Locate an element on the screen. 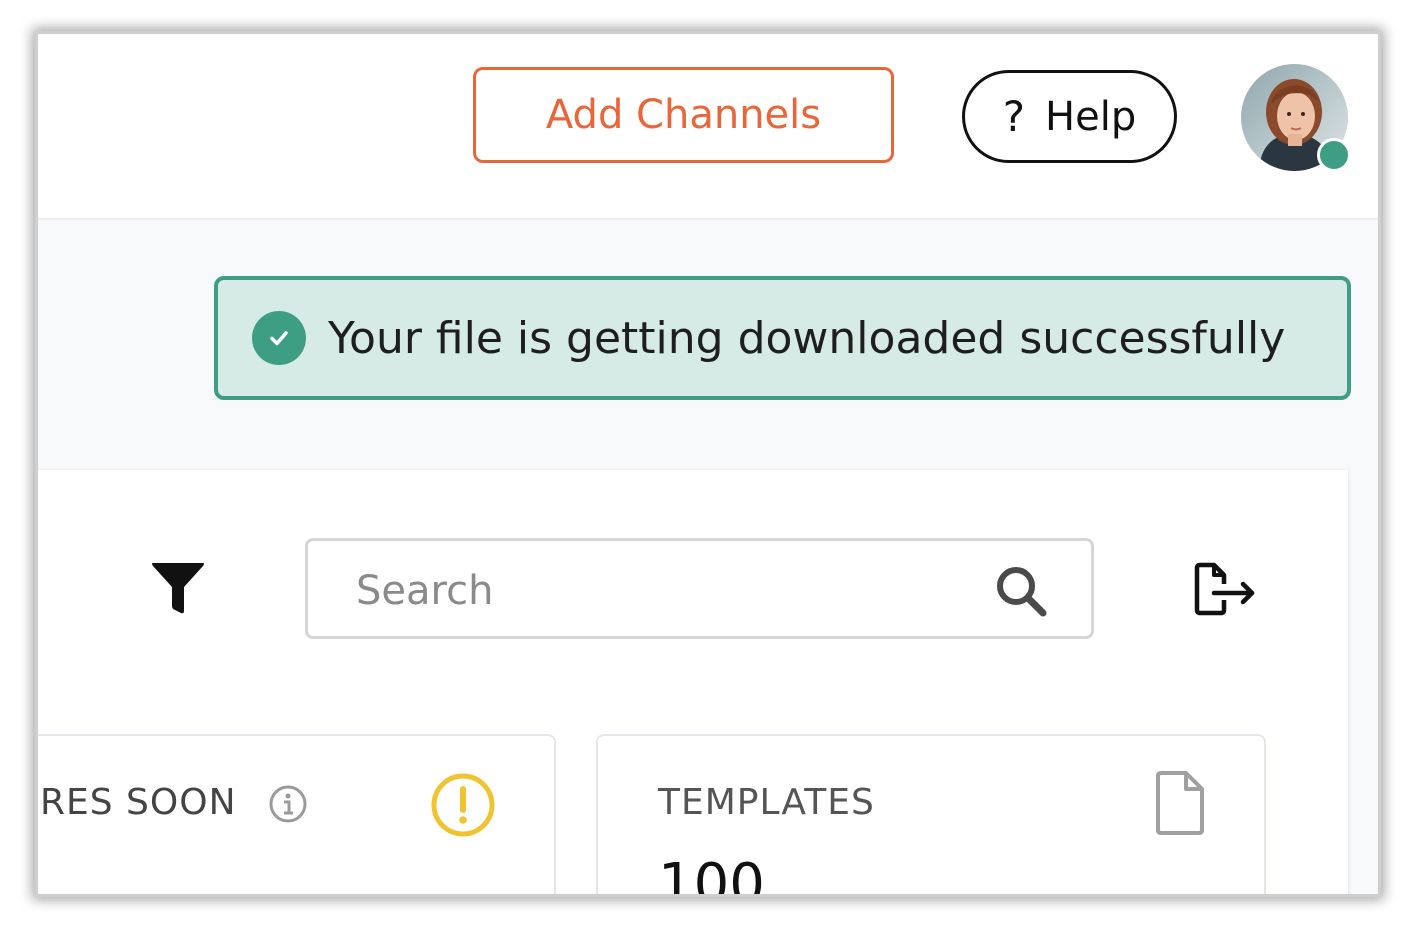 This screenshot has width=1406, height=934. templates-count: 100 is located at coordinates (711, 873).